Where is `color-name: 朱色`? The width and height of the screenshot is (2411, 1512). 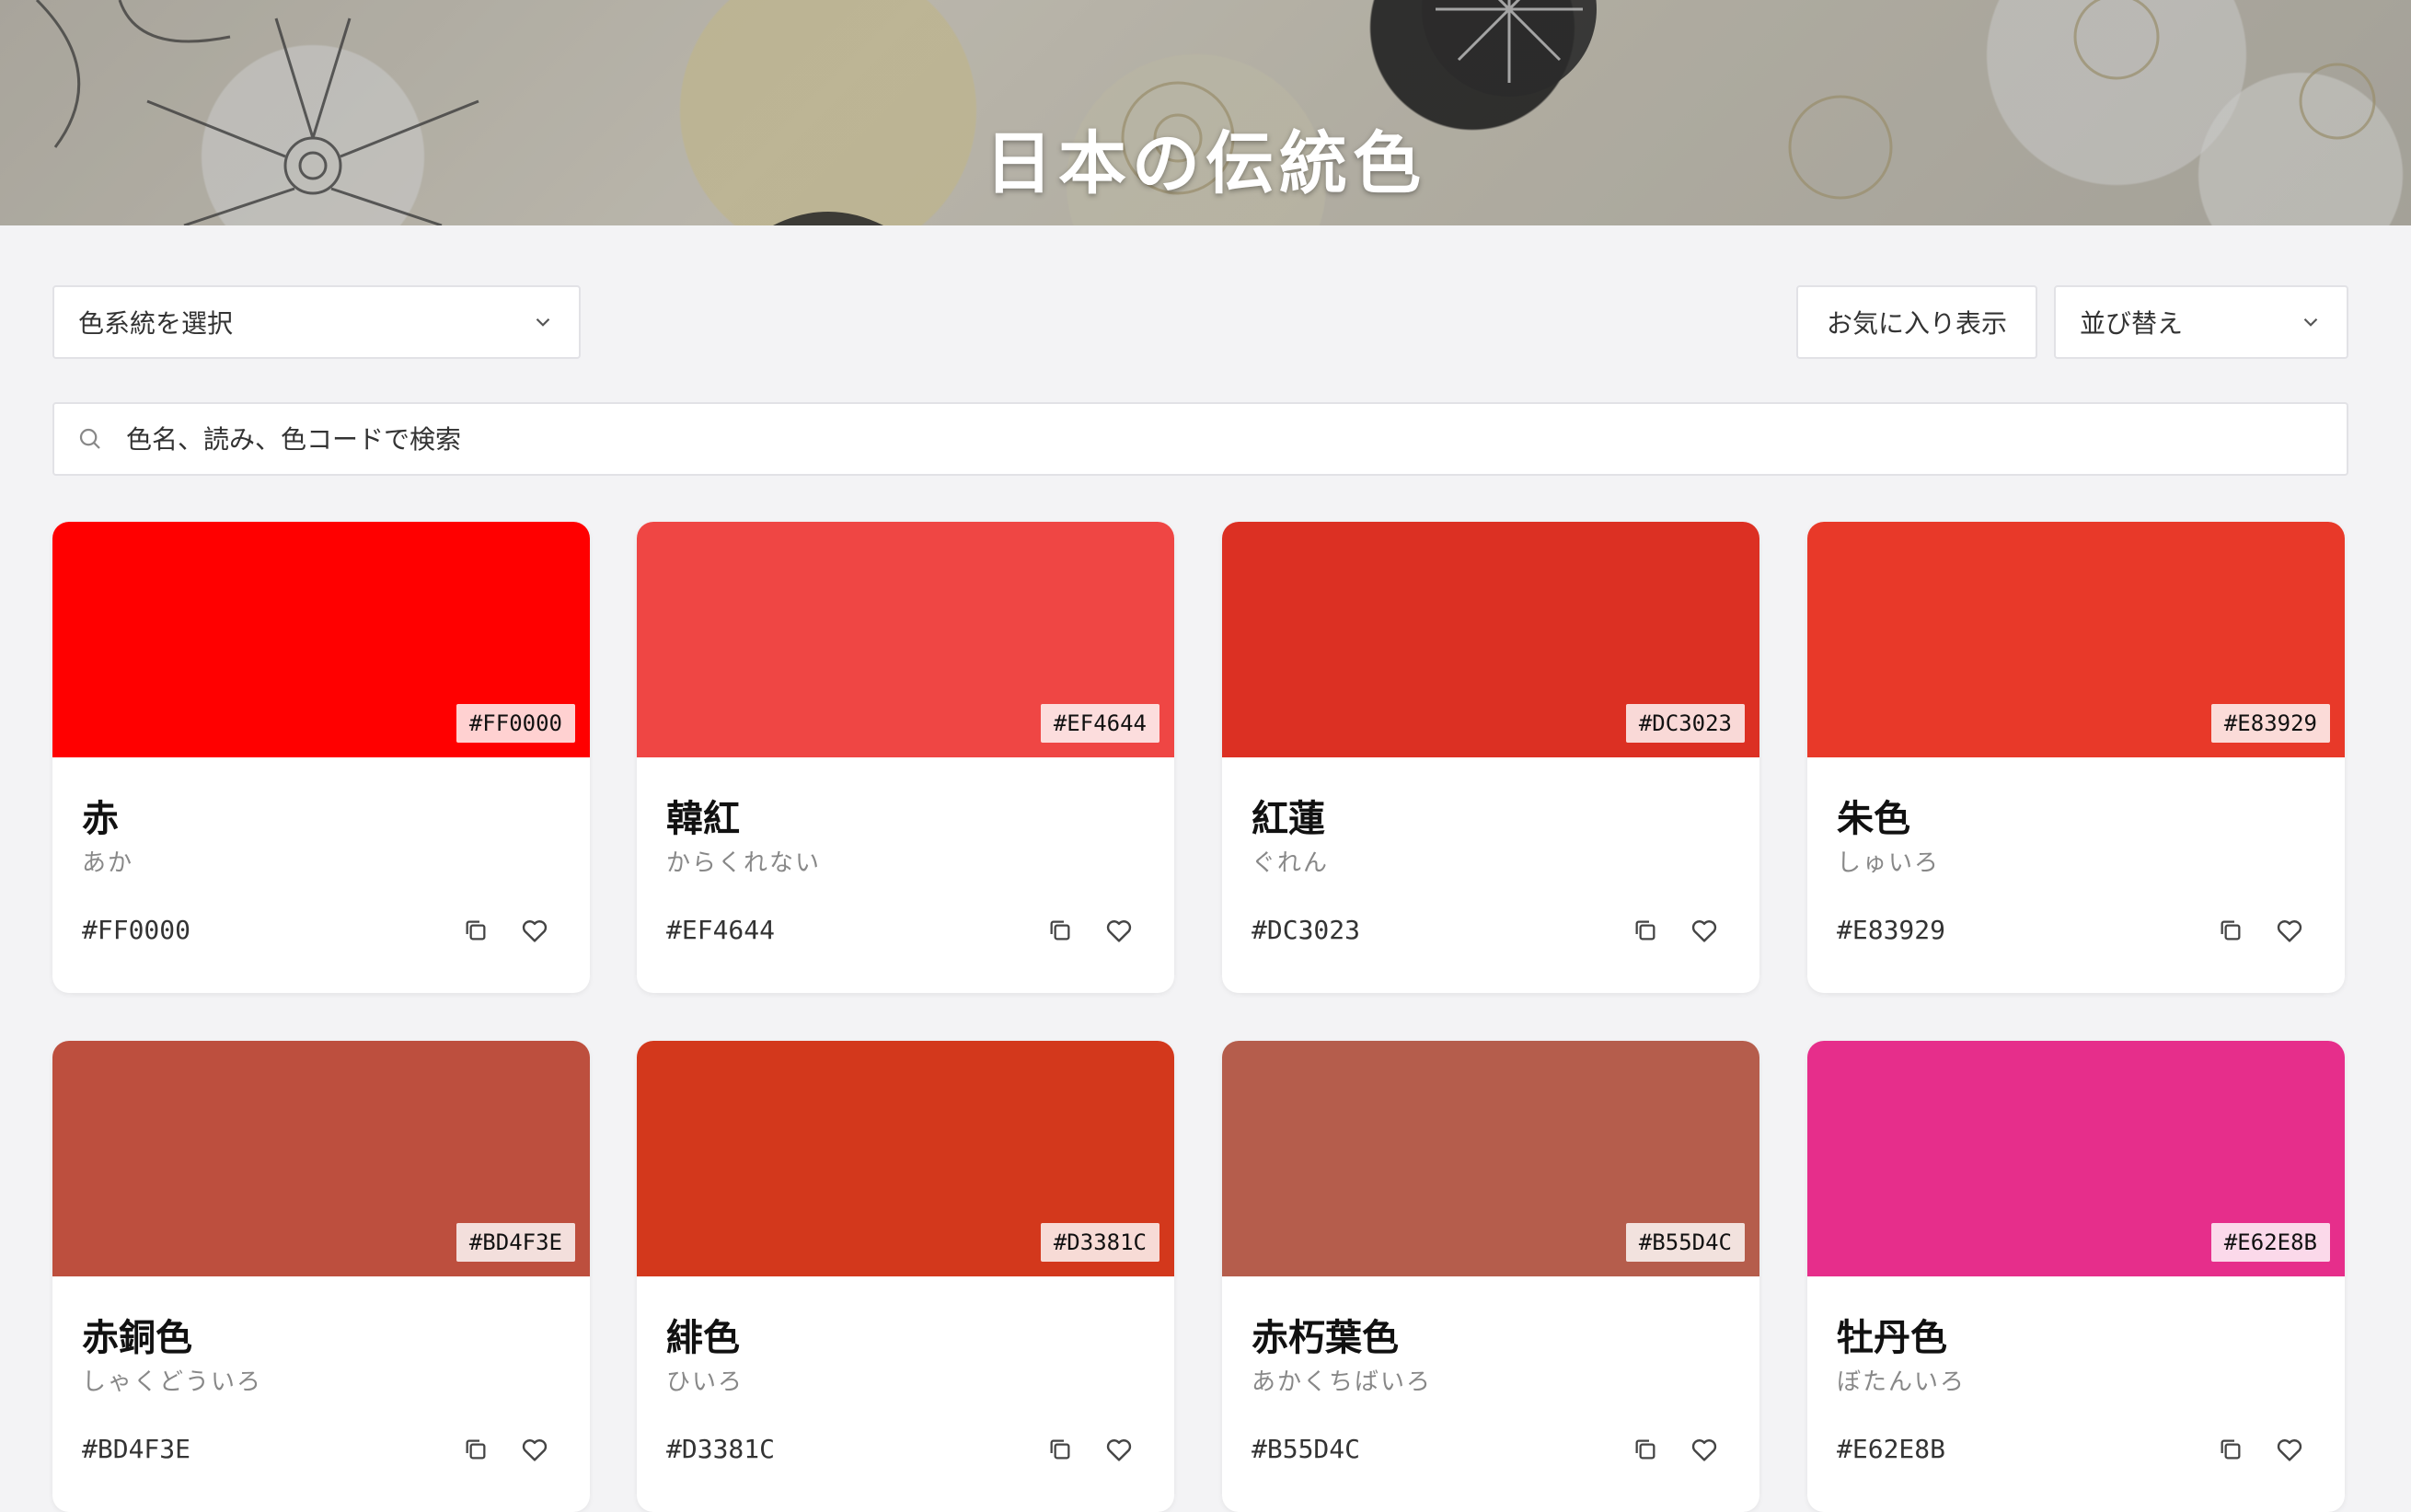 color-name: 朱色 is located at coordinates (1874, 818).